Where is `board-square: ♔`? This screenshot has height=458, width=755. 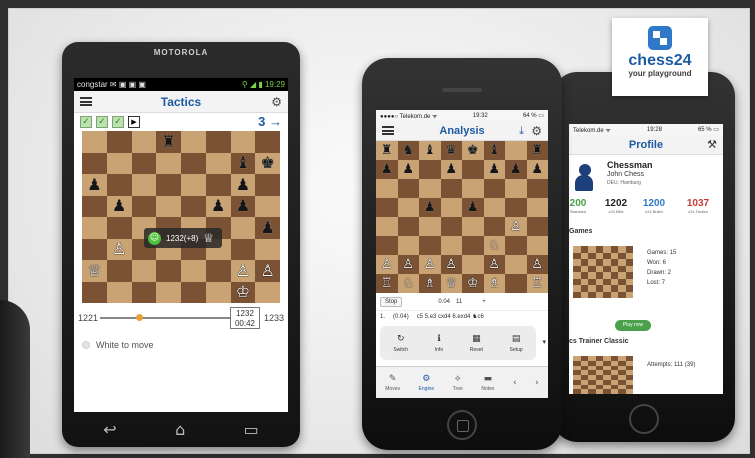 board-square: ♔ is located at coordinates (473, 283).